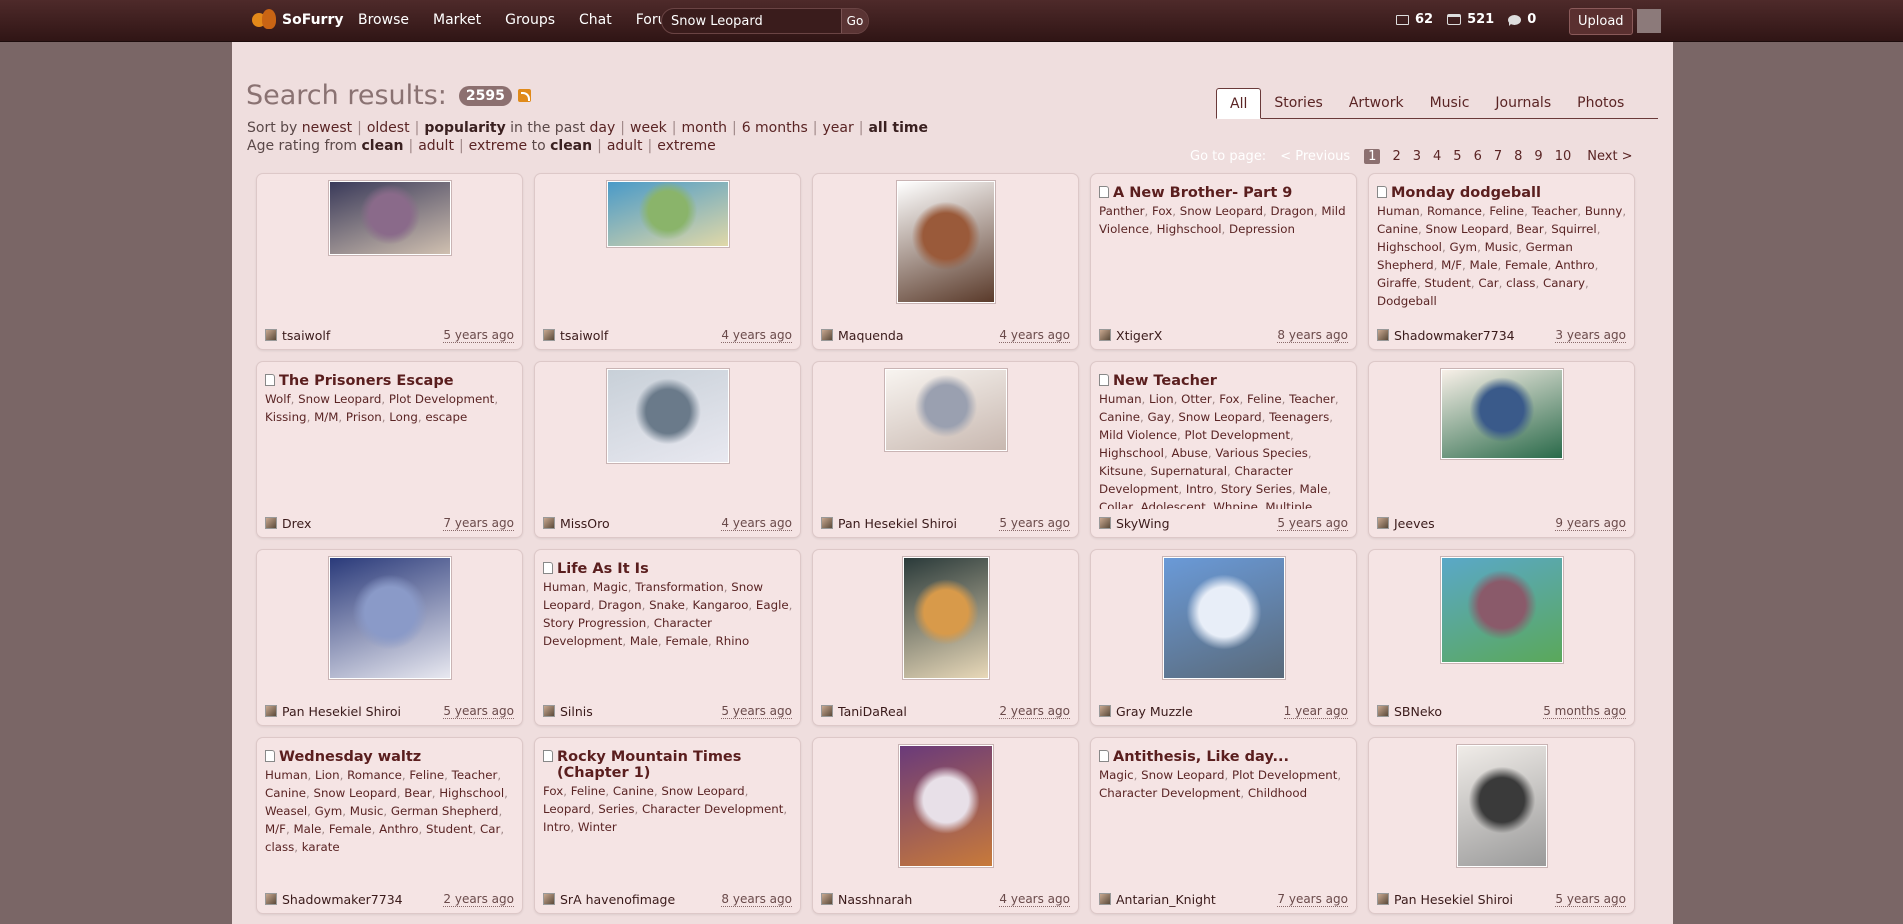 This screenshot has height=924, width=1903. What do you see at coordinates (364, 417) in the screenshot?
I see `tag-link: Prison` at bounding box center [364, 417].